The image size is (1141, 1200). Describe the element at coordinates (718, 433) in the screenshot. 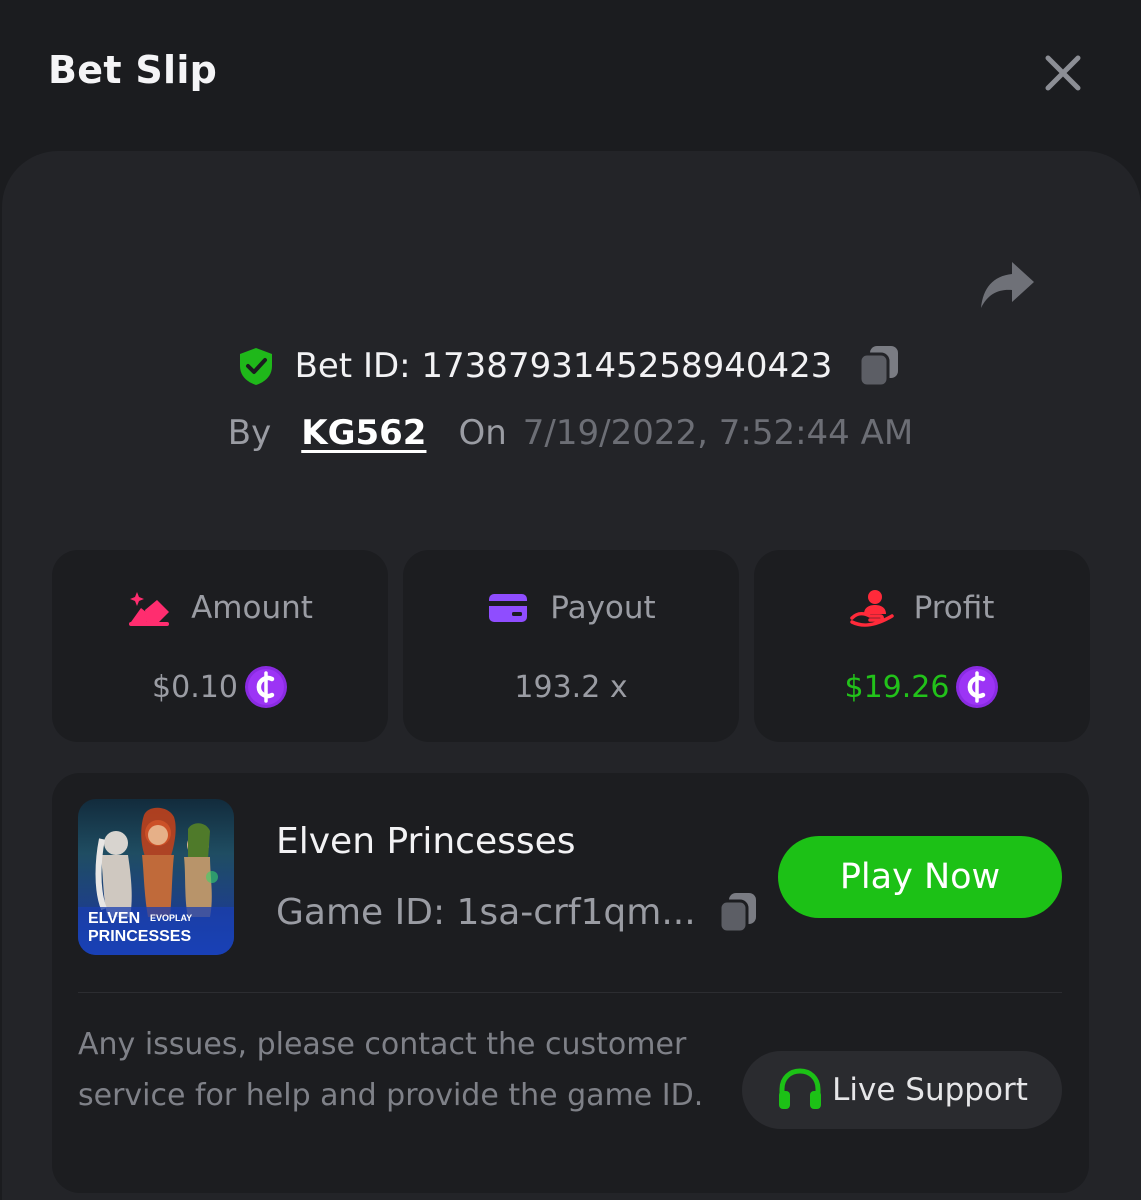

I see `bet-datetime: 7/19/2022, 7:52:44 AM` at that location.